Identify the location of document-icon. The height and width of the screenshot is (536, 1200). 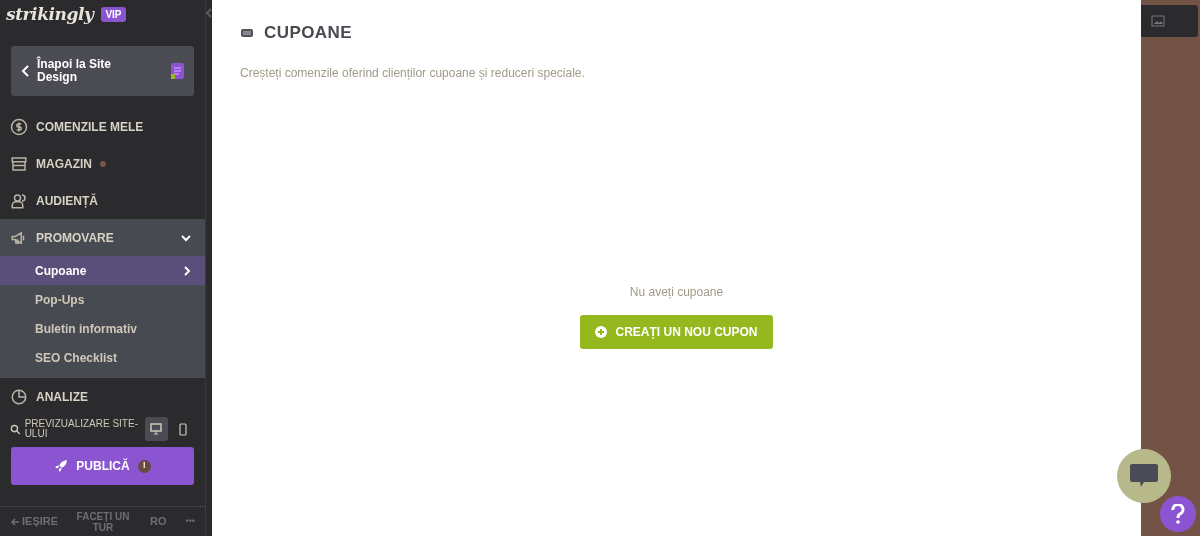
(177, 71).